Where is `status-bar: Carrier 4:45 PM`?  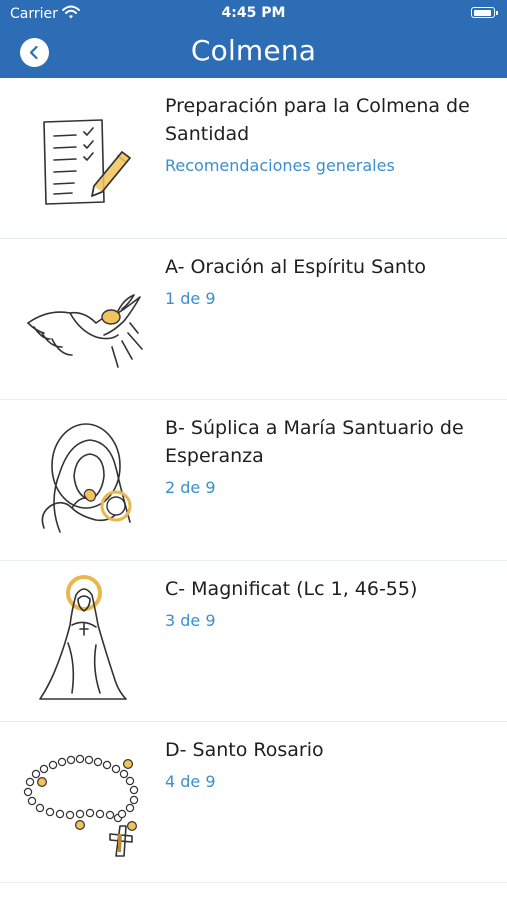 status-bar: Carrier 4:45 PM is located at coordinates (253, 13).